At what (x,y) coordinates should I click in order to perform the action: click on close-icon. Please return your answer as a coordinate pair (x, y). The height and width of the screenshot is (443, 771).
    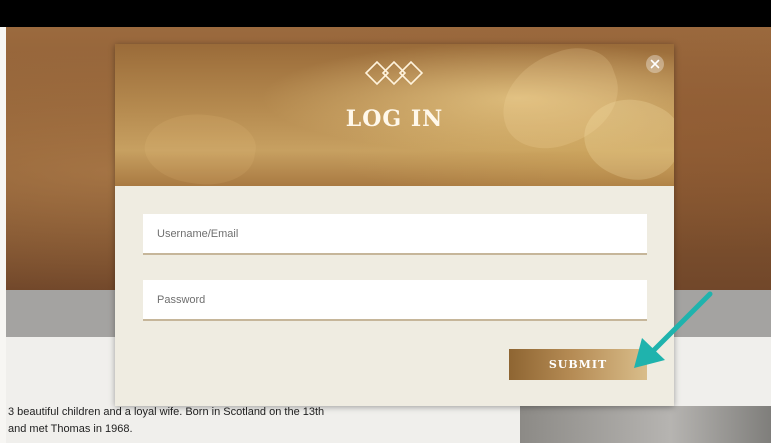
    Looking at the image, I should click on (655, 64).